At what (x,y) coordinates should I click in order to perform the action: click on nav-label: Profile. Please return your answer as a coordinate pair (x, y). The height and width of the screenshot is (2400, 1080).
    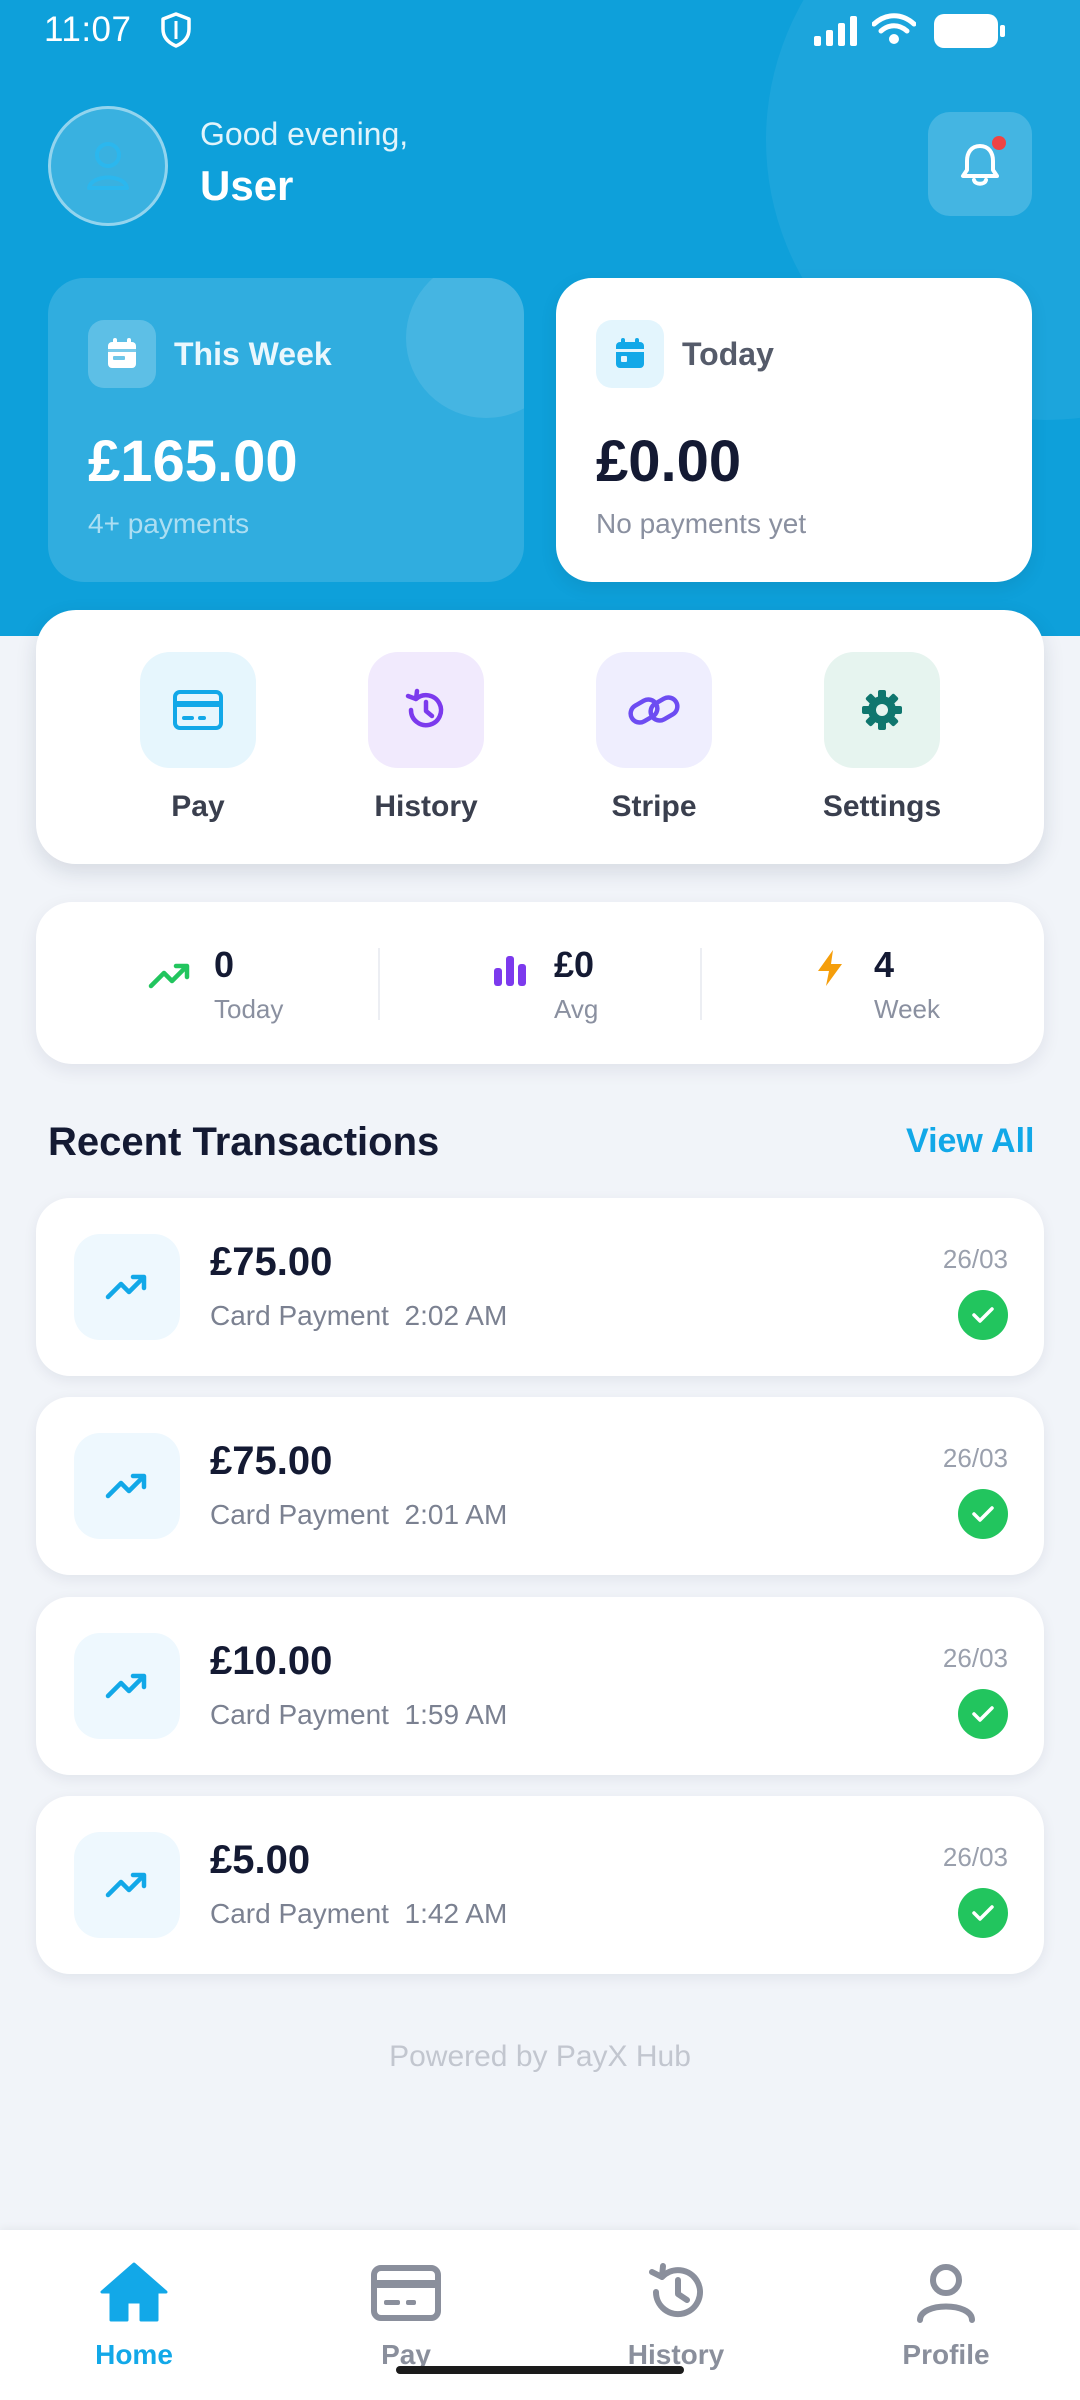
    Looking at the image, I should click on (946, 2354).